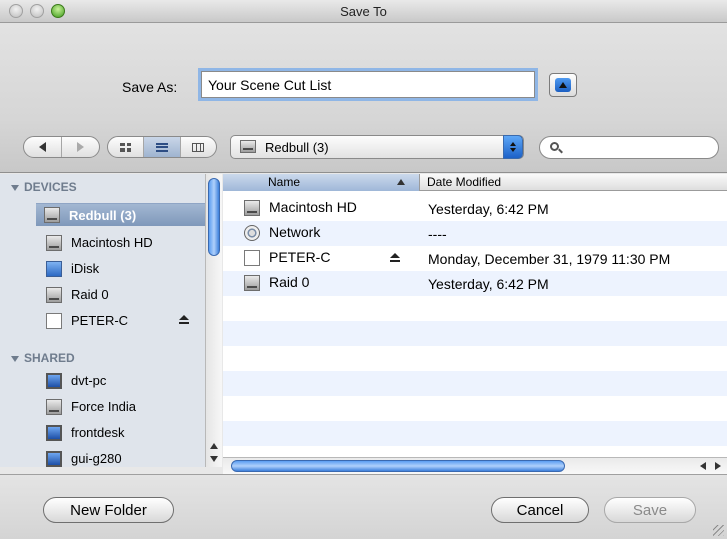  I want to click on sidebar-item-frontdesk: frontdesk, so click(123, 432).